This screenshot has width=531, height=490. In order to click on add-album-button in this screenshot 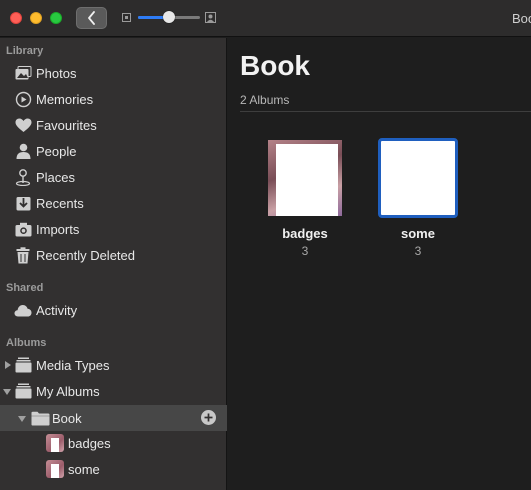, I will do `click(208, 417)`.